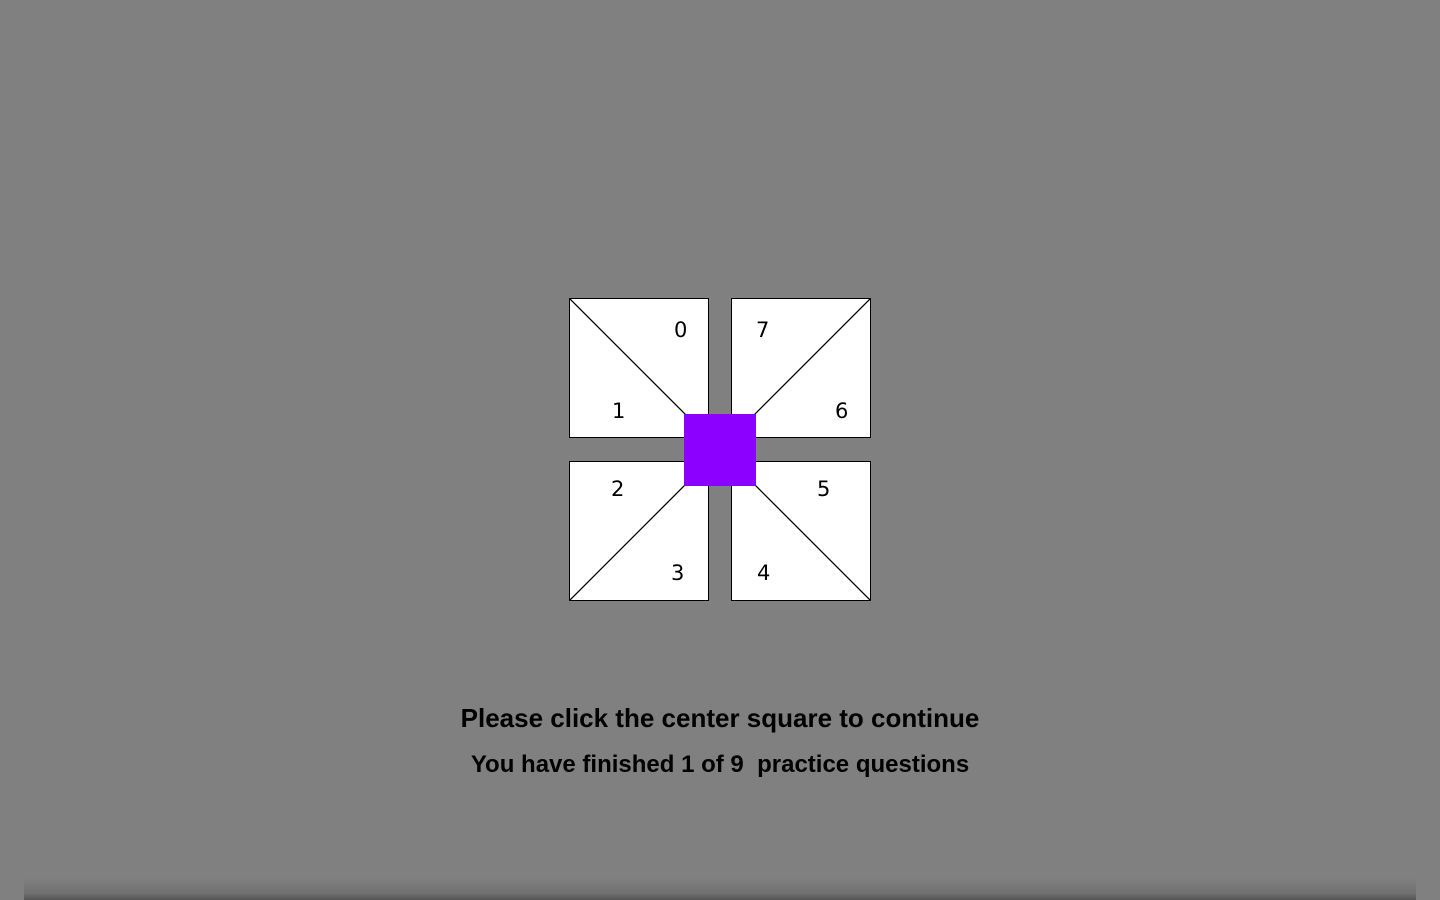  I want to click on option-label-1: 1, so click(618, 411).